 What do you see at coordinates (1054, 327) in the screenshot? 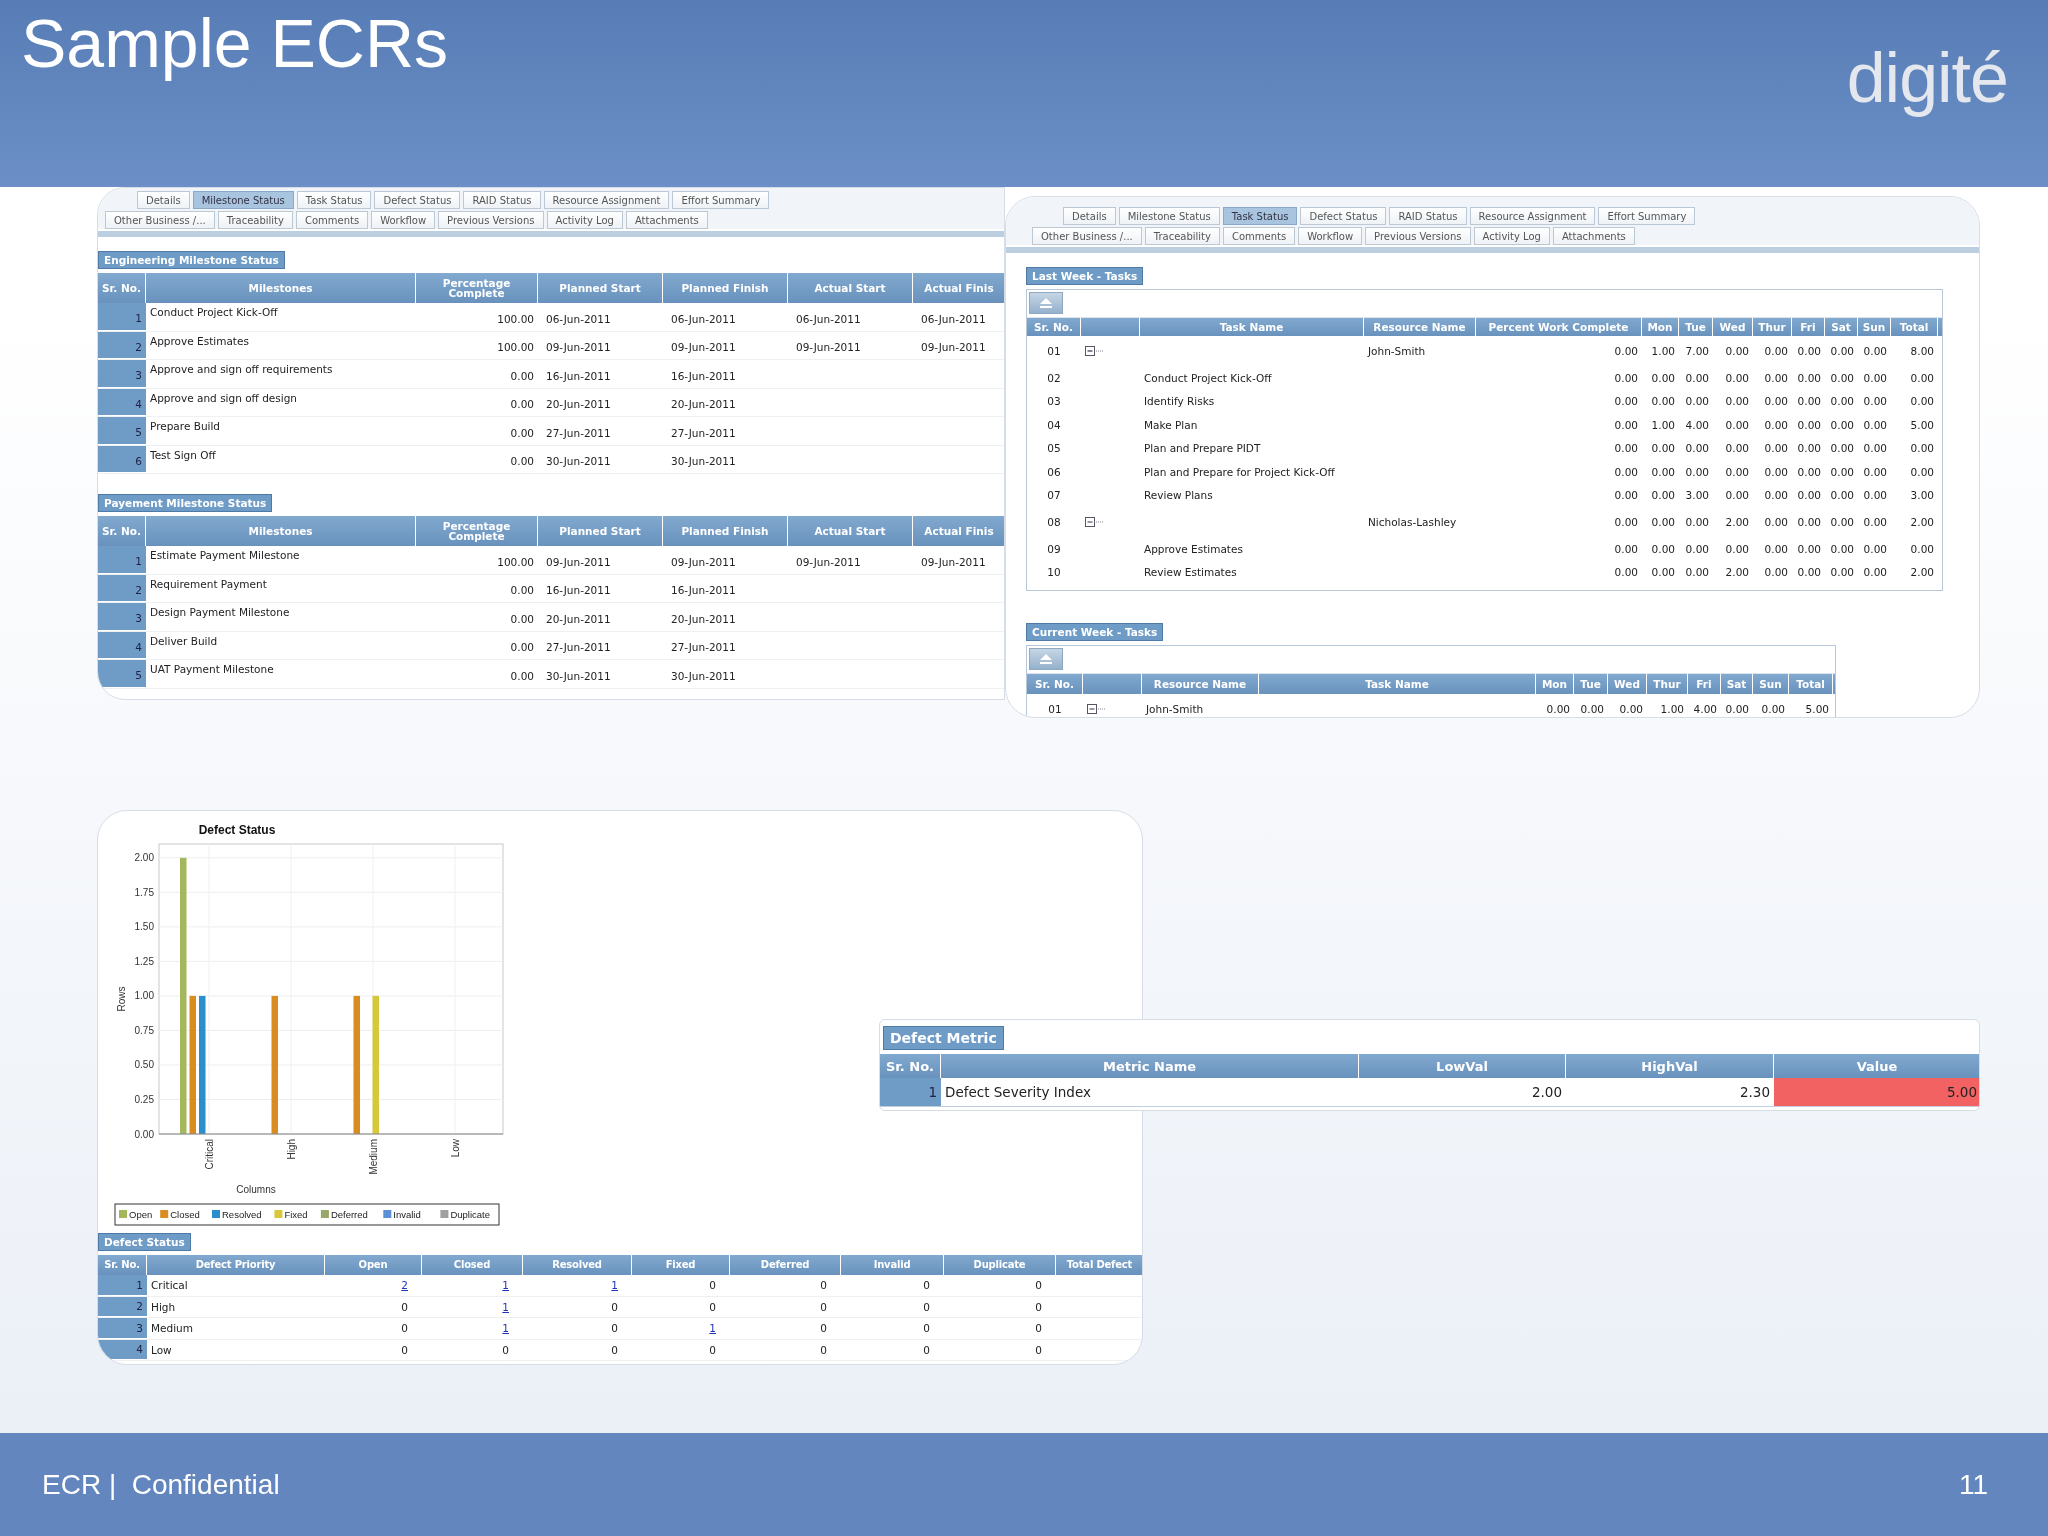
I see `column-header: Sr. No.` at bounding box center [1054, 327].